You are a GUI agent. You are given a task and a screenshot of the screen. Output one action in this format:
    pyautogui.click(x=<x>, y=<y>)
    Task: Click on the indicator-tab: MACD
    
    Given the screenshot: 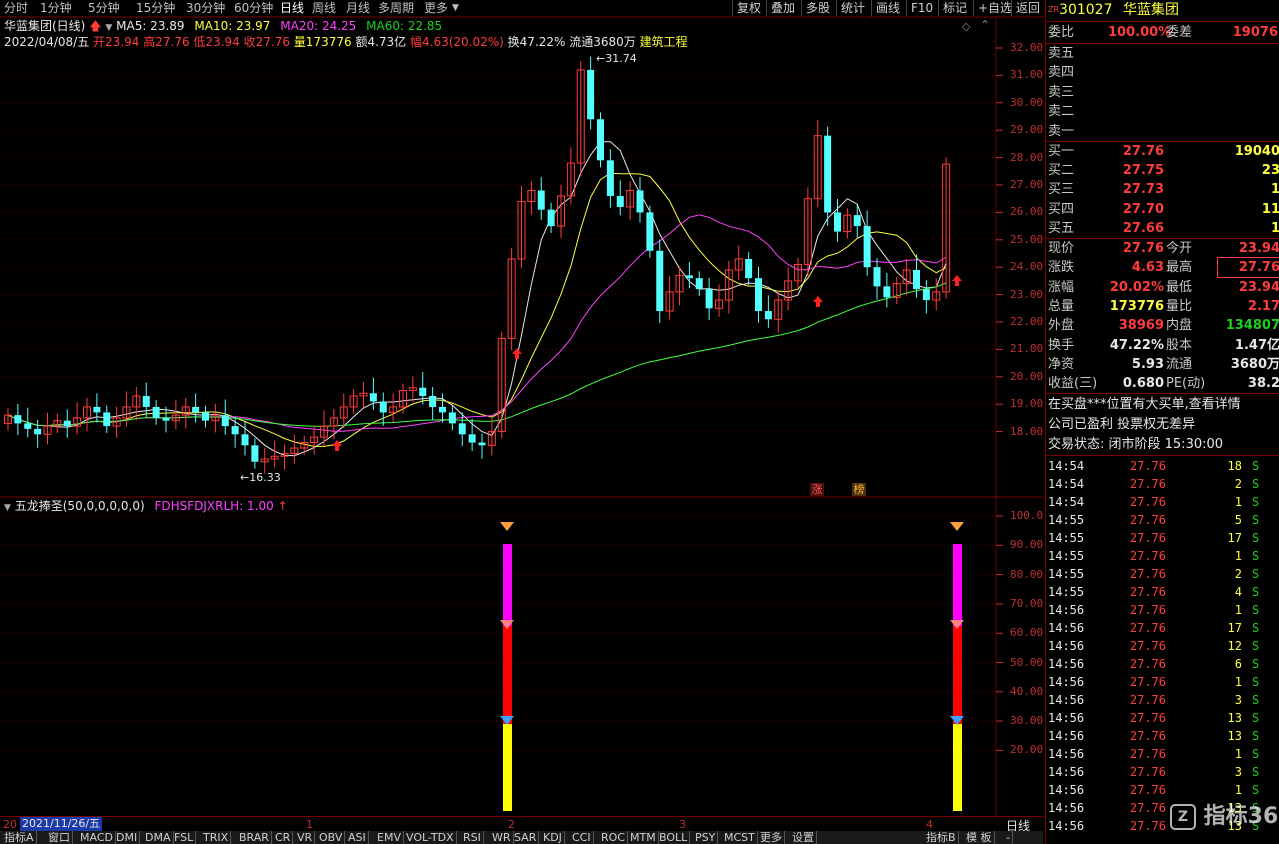 What is the action you would take?
    pyautogui.click(x=97, y=837)
    